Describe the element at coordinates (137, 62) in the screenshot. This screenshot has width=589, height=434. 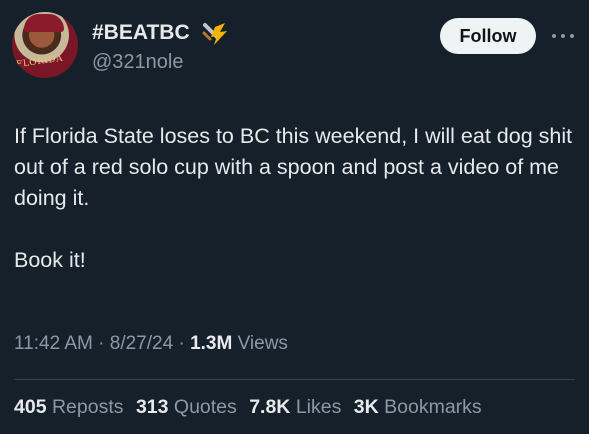
I see `user-handle: @321nole` at that location.